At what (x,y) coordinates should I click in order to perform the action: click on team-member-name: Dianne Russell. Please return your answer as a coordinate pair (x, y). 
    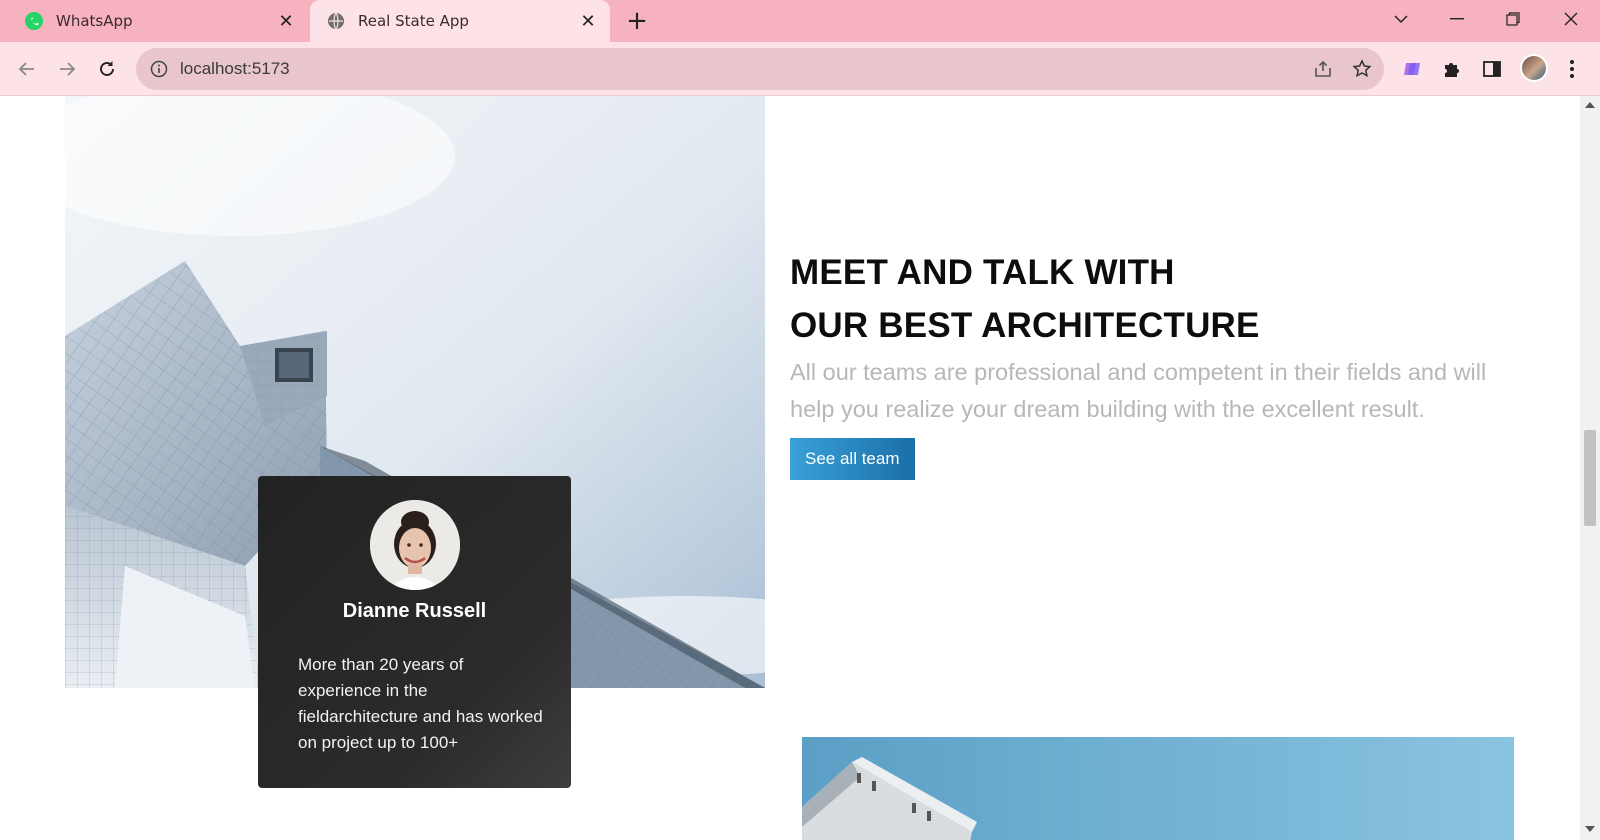
    Looking at the image, I should click on (414, 611).